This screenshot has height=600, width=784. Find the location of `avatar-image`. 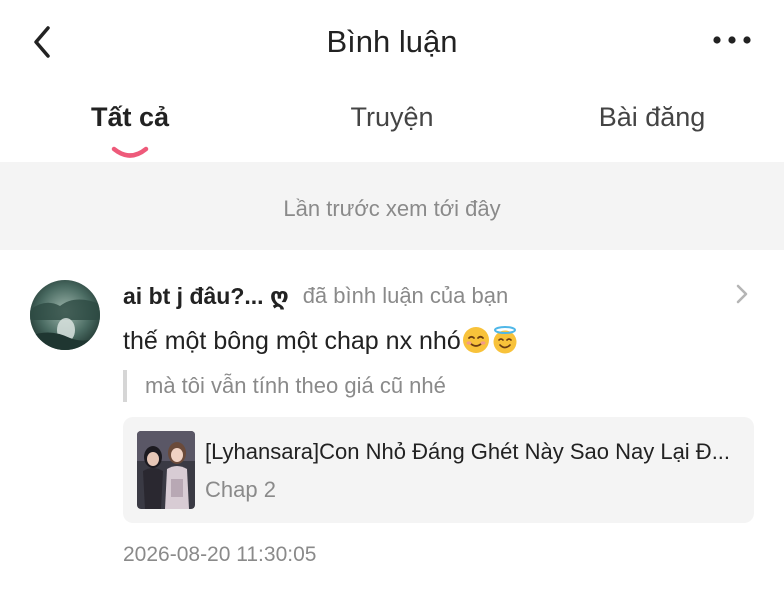

avatar-image is located at coordinates (65, 315).